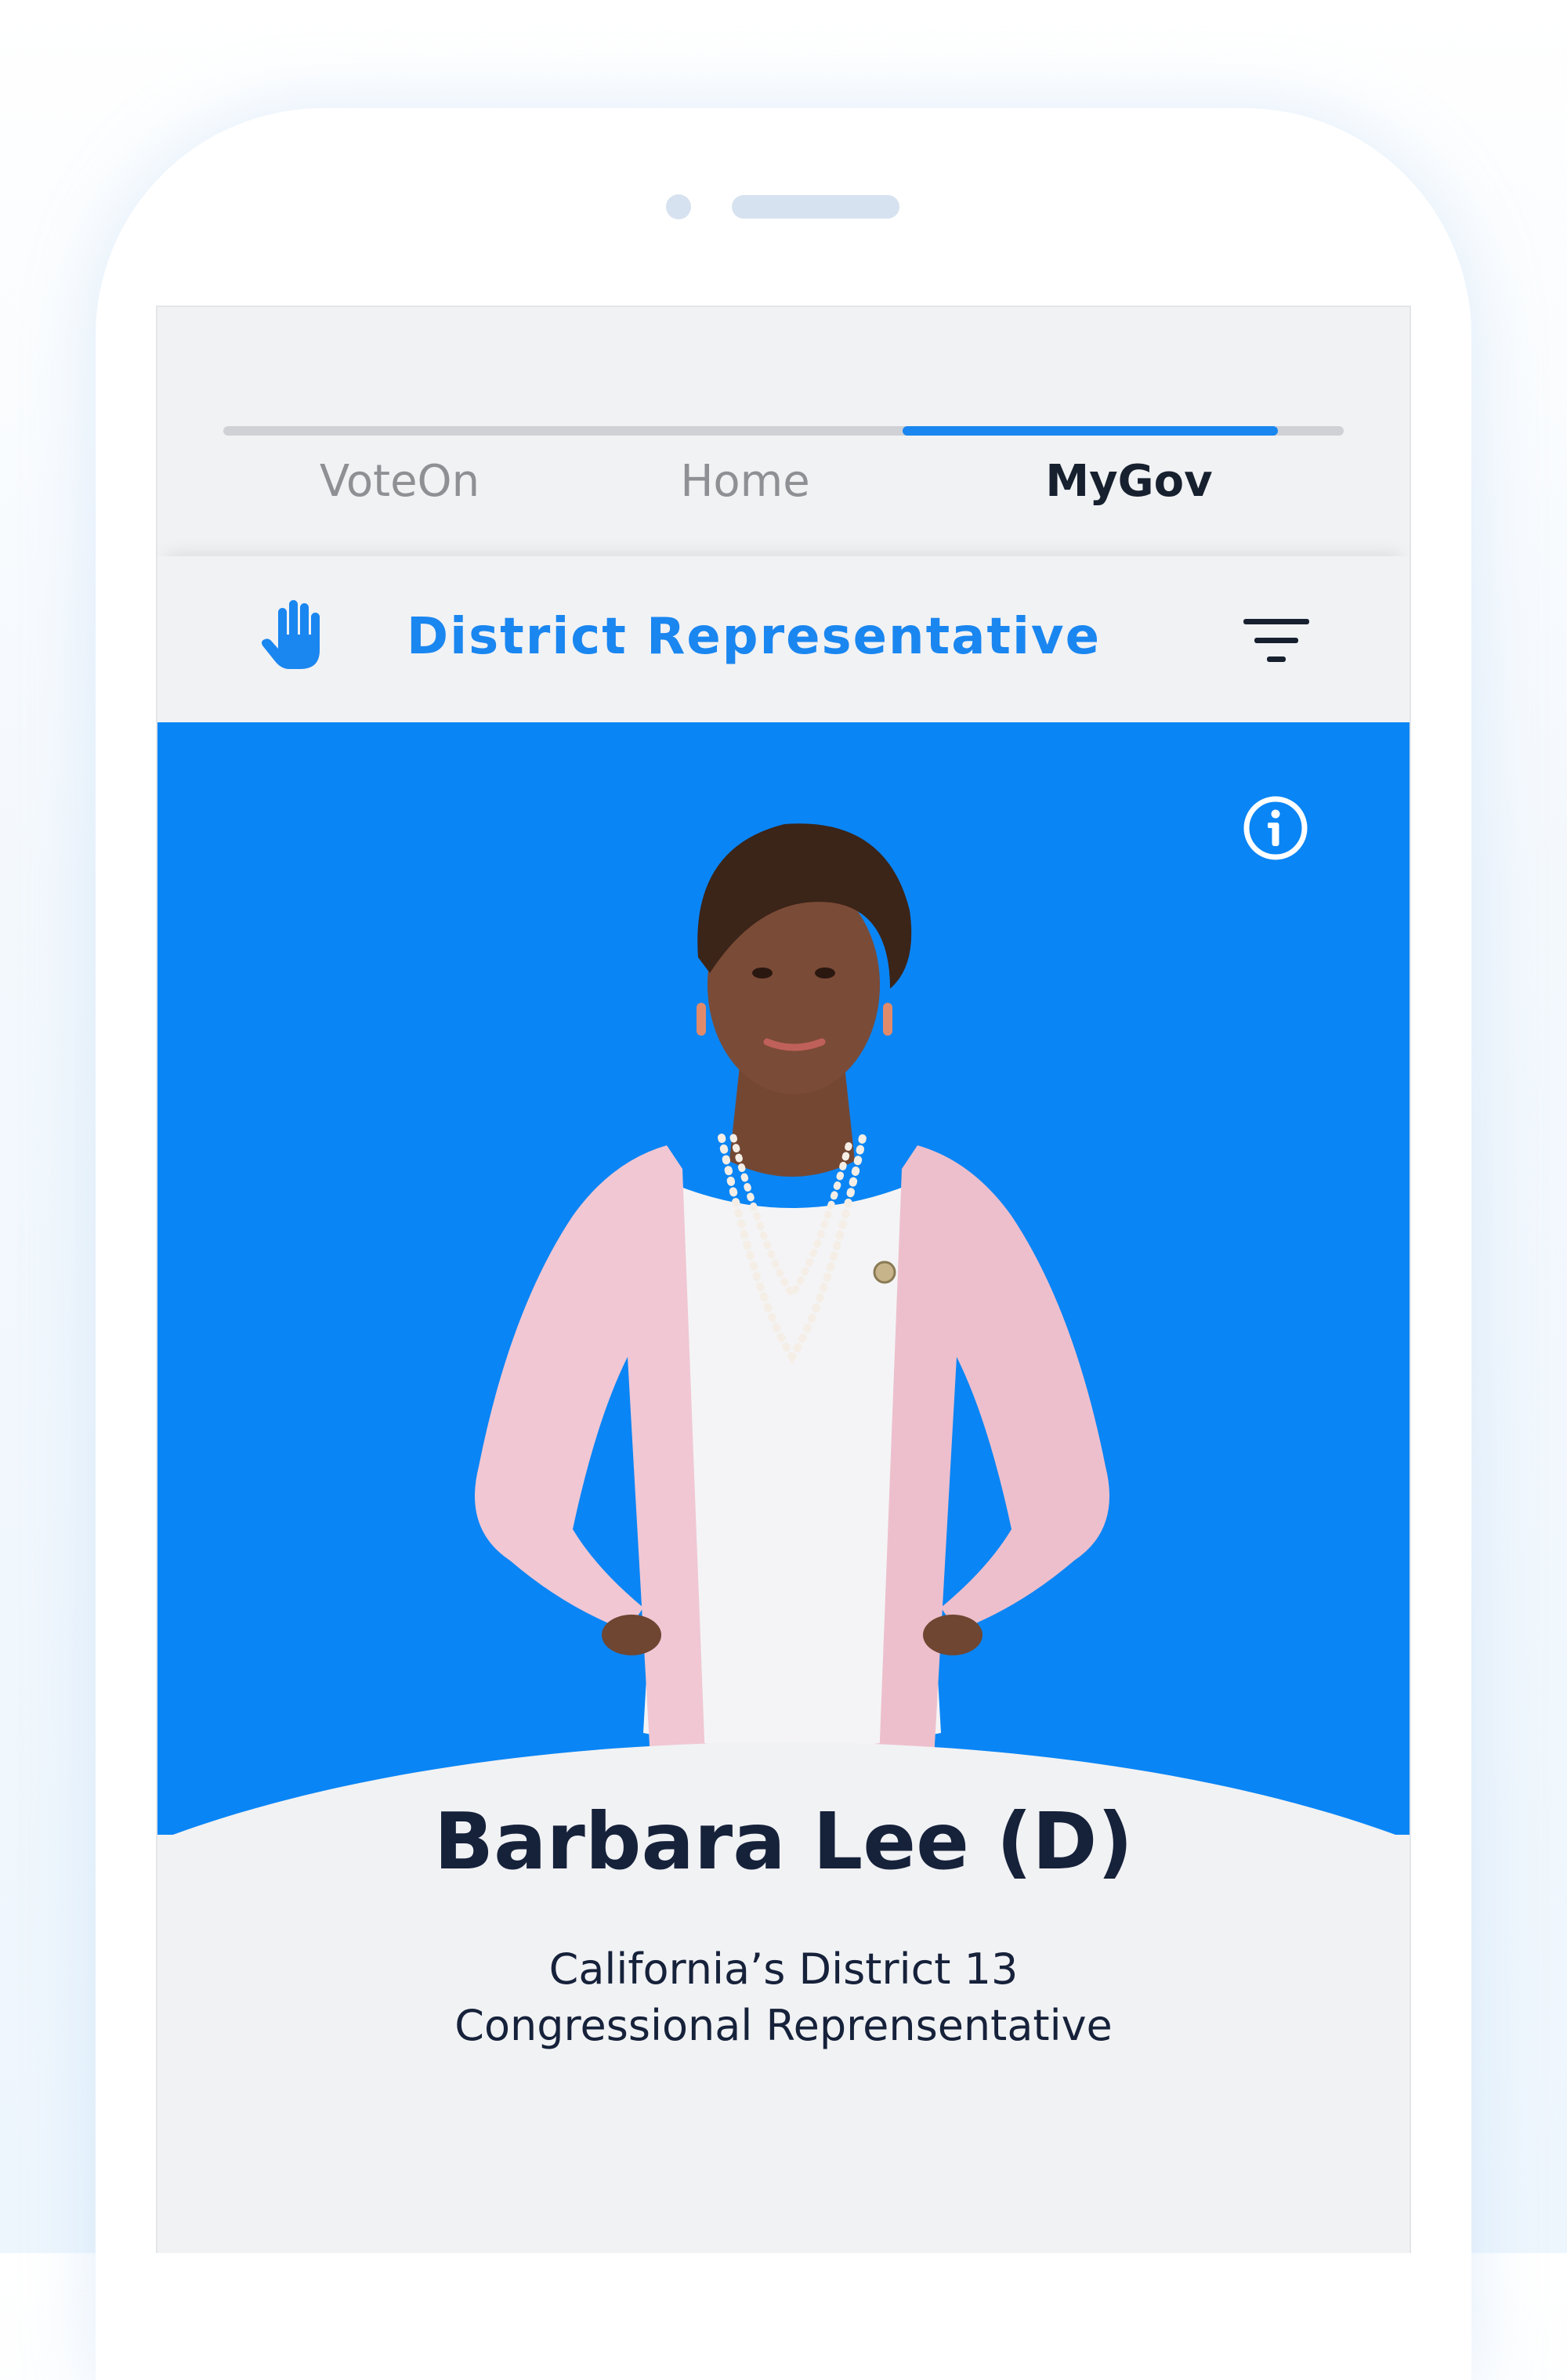  What do you see at coordinates (754, 637) in the screenshot?
I see `section-title: District Representative` at bounding box center [754, 637].